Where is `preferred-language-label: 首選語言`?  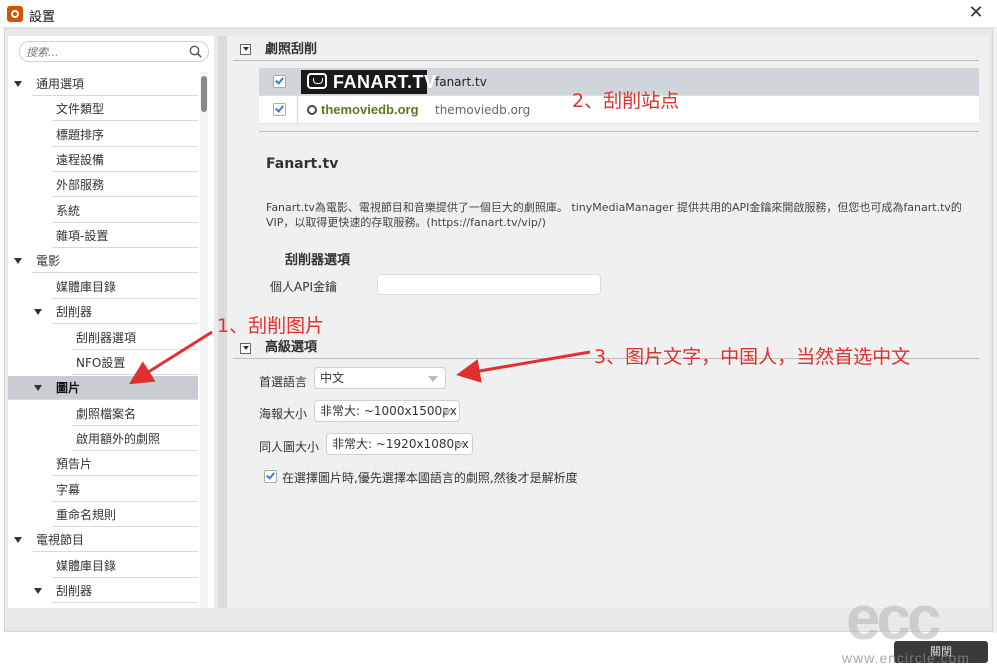
preferred-language-label: 首選語言 is located at coordinates (283, 382).